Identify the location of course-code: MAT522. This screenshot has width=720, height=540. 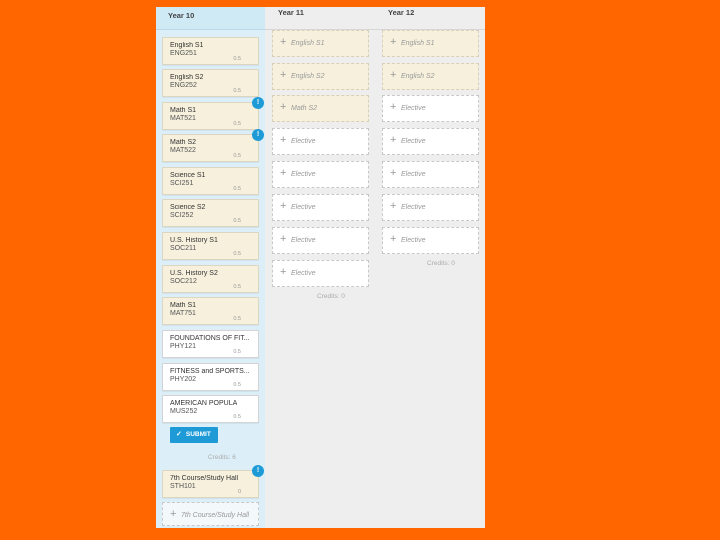
(183, 150).